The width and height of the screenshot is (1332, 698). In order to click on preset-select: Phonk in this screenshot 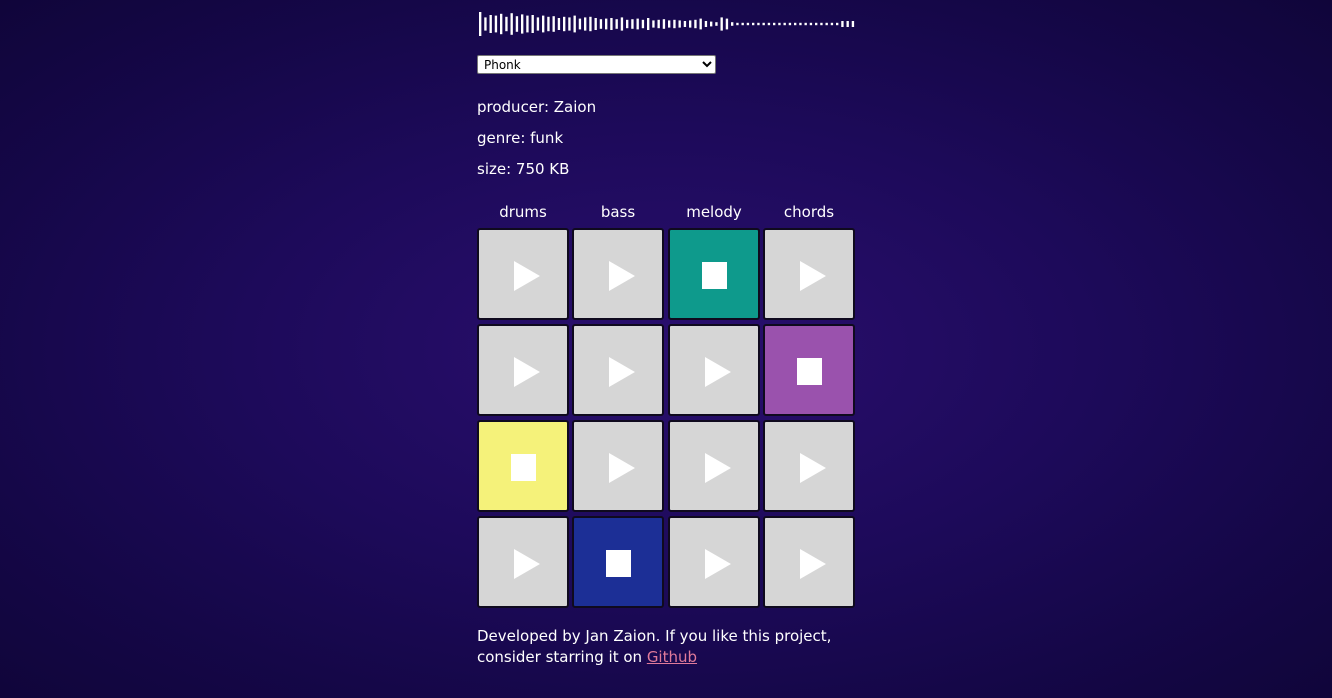, I will do `click(596, 64)`.